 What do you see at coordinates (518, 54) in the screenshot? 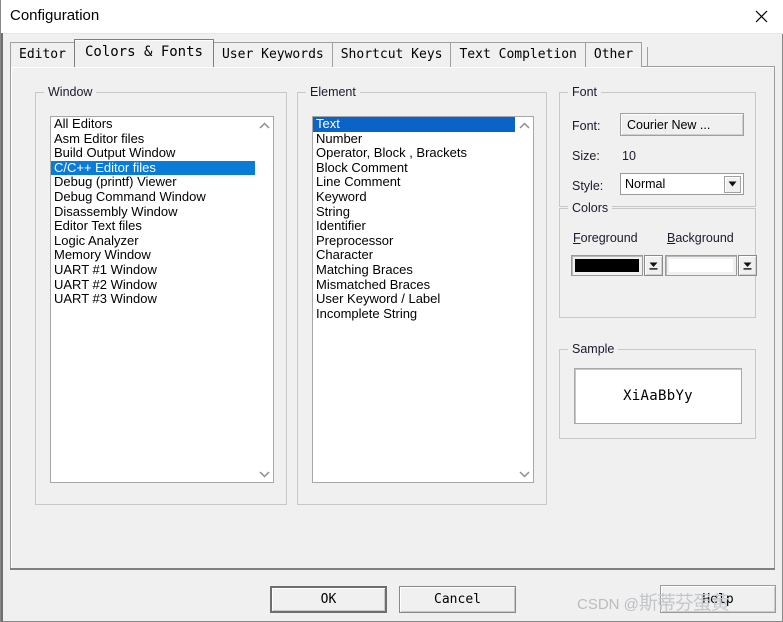
I see `tab-text-completion: Text Completion` at bounding box center [518, 54].